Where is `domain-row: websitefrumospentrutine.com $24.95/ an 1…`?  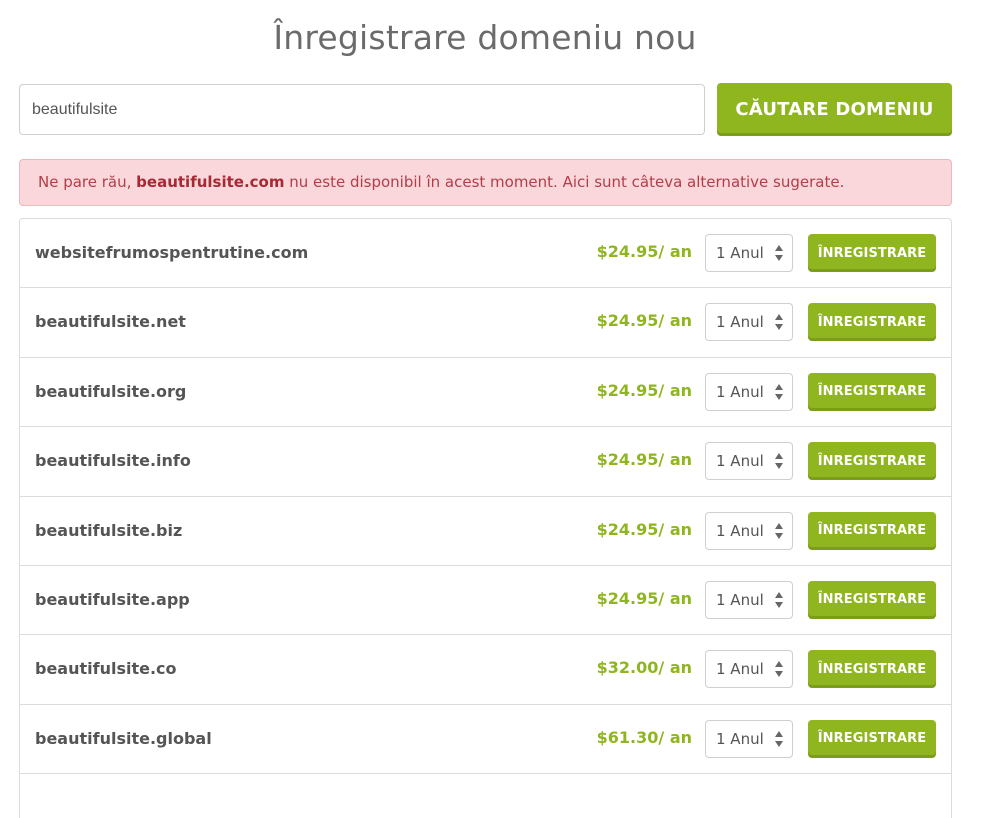 domain-row: websitefrumospentrutine.com $24.95/ an 1… is located at coordinates (485, 254).